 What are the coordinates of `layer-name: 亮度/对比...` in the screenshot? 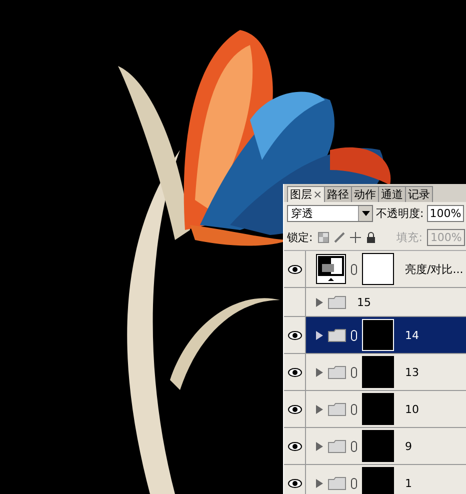 It's located at (434, 269).